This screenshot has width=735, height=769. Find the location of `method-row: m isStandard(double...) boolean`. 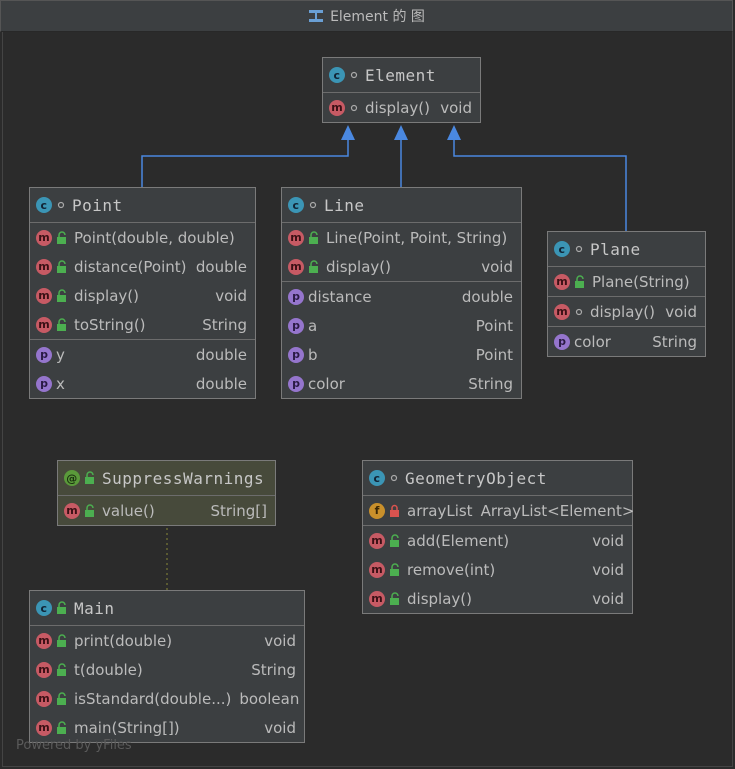

method-row: m isStandard(double...) boolean is located at coordinates (167, 698).